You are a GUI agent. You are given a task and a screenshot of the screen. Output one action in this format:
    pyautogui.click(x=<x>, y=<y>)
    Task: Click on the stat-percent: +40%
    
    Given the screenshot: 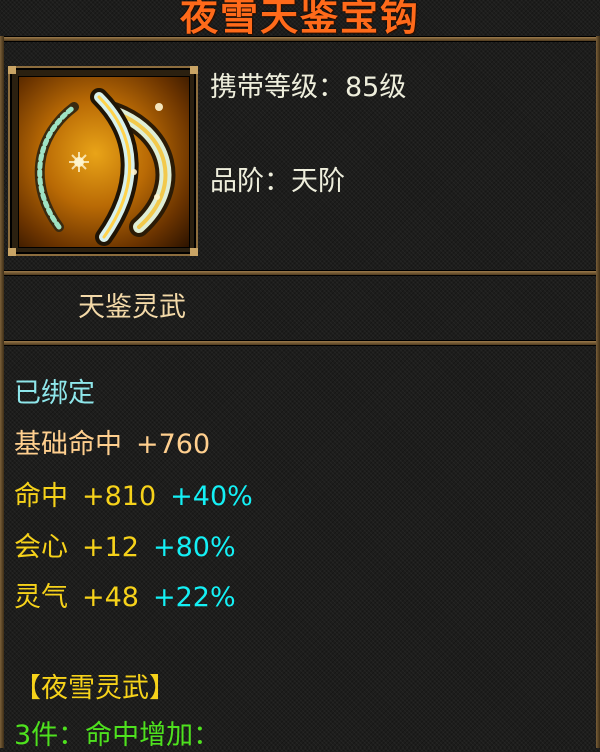 What is the action you would take?
    pyautogui.click(x=211, y=496)
    